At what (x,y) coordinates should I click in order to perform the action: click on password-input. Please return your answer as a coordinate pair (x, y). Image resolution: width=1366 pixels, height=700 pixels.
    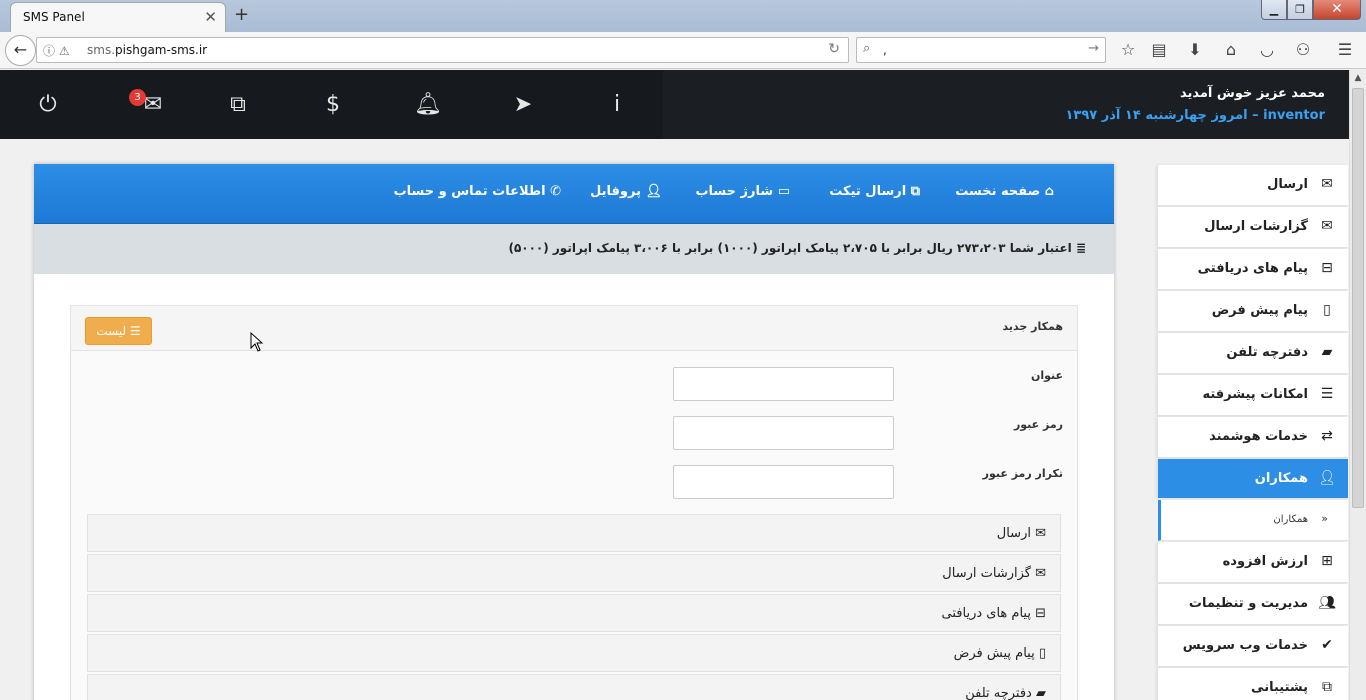
    Looking at the image, I should click on (783, 433).